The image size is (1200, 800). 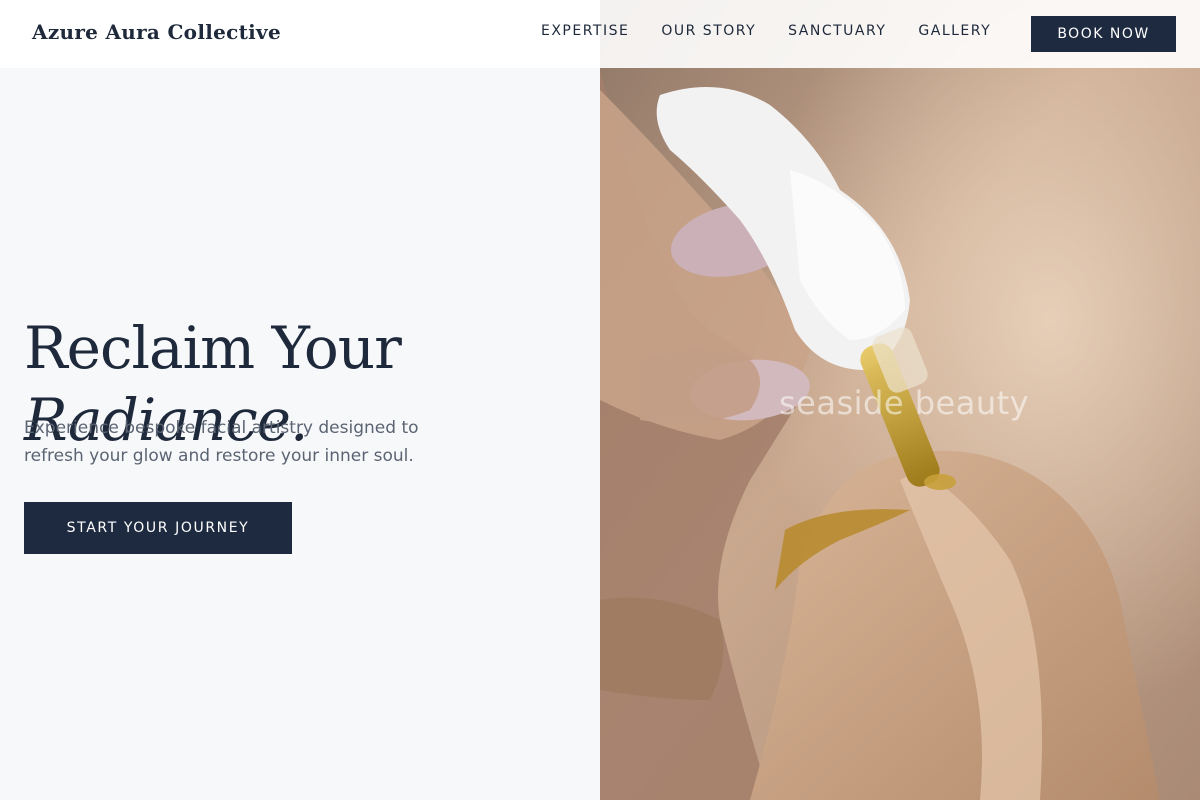 I want to click on nav-item-sanctuary: SANCTUARY, so click(x=837, y=31).